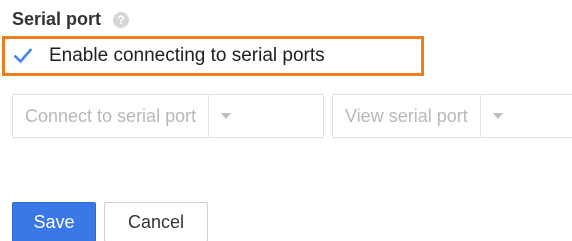 This screenshot has height=241, width=572. Describe the element at coordinates (121, 20) in the screenshot. I see `help-circle-icon: ?` at that location.